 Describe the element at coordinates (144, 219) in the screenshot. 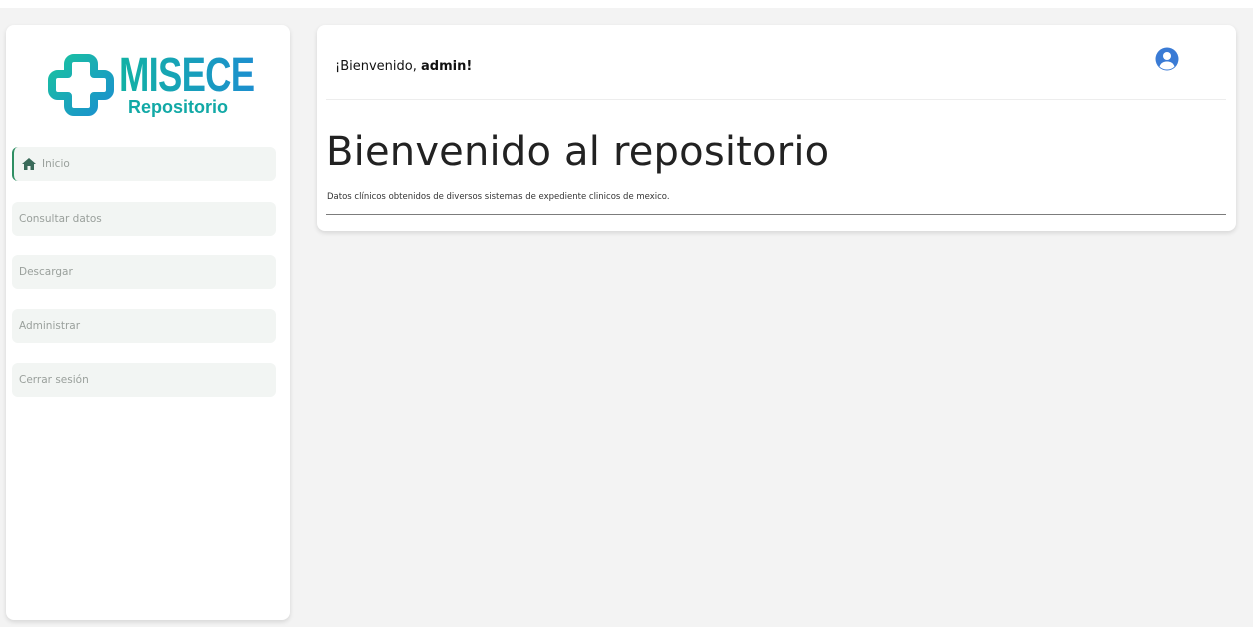

I see `sidebar-item-consultar-datos: Consultar datos` at that location.